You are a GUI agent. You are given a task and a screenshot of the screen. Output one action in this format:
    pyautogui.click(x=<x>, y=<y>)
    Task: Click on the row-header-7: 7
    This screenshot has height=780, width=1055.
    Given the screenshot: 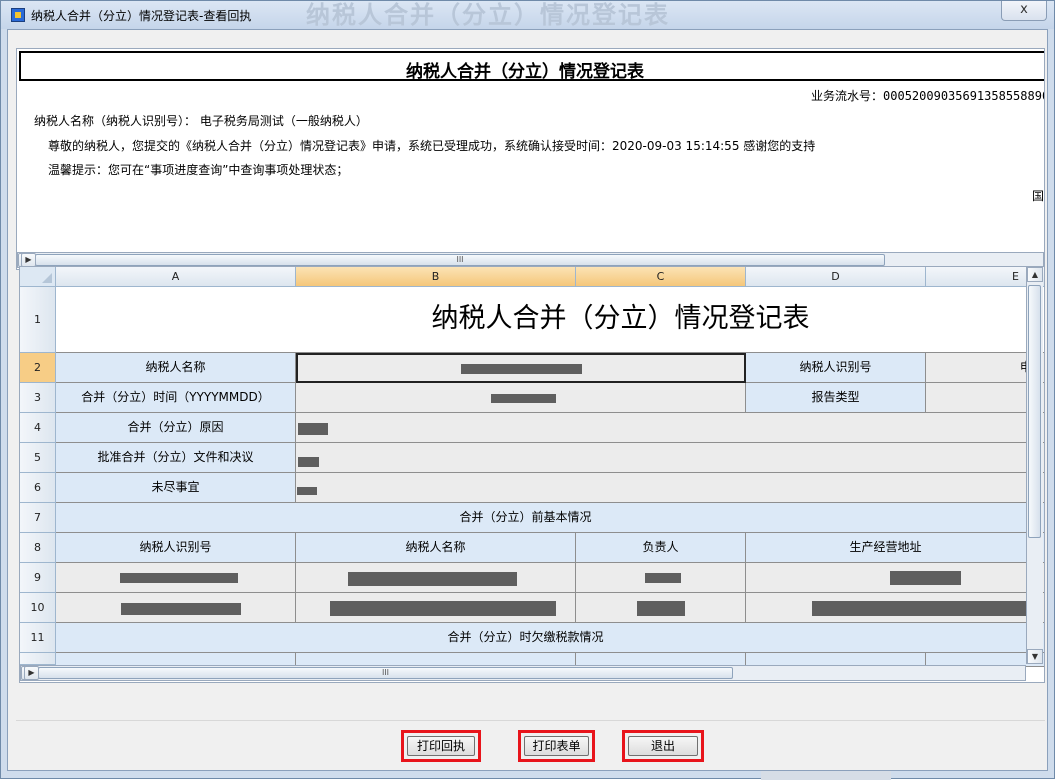 What is the action you would take?
    pyautogui.click(x=38, y=518)
    